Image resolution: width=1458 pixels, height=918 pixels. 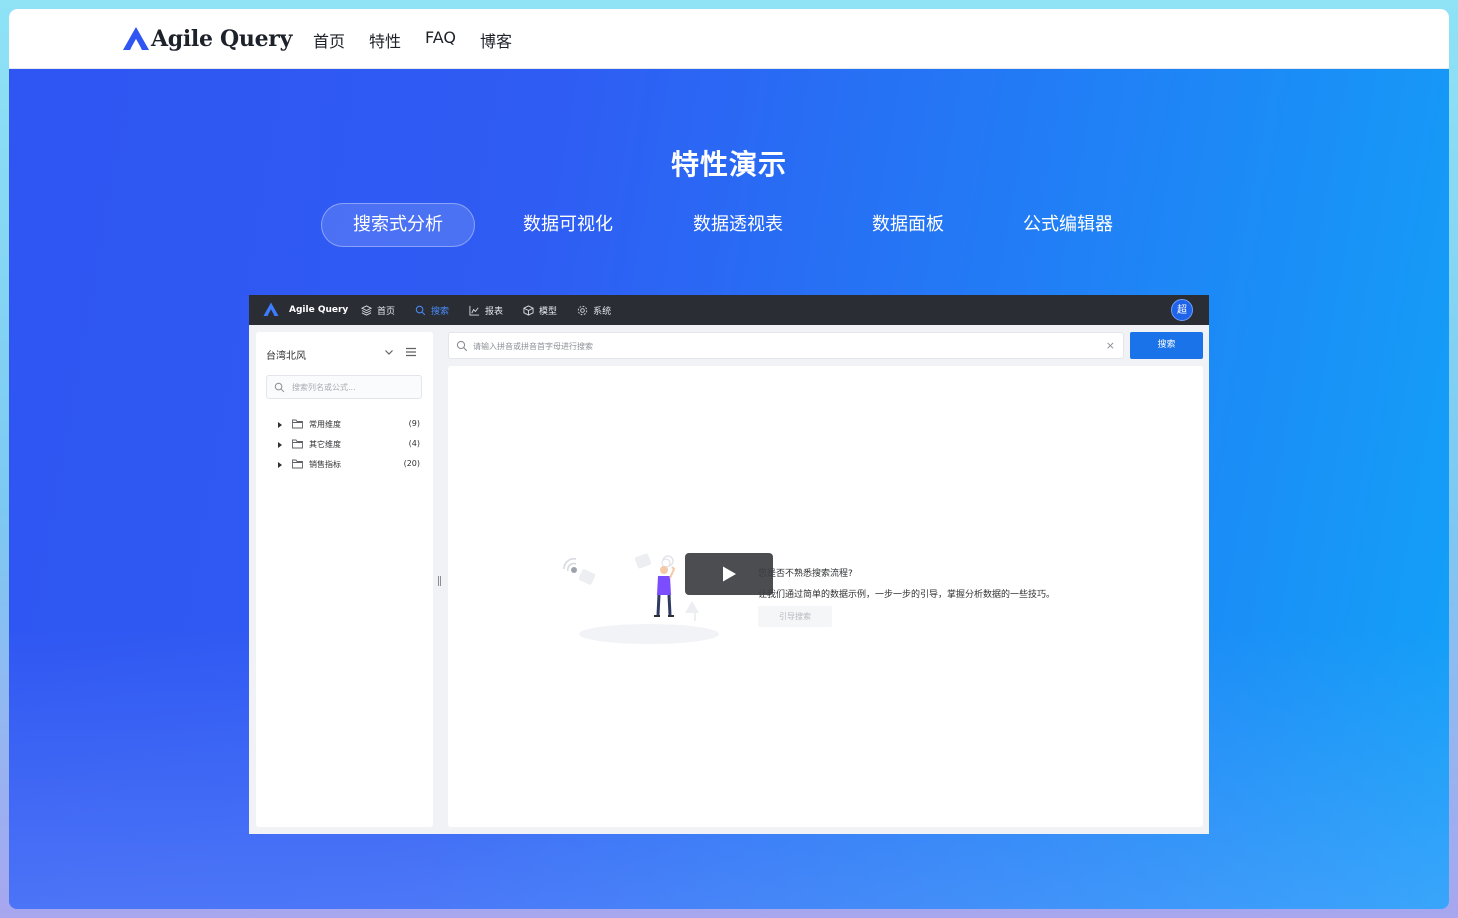 I want to click on demo-menu-label: 系统, so click(x=602, y=312).